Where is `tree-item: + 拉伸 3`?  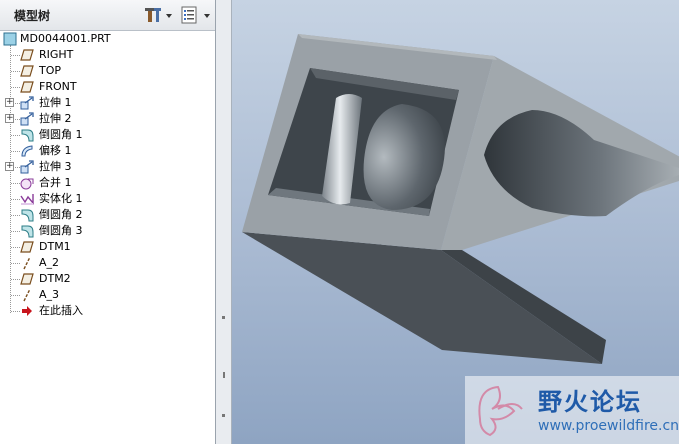 tree-item: + 拉伸 3 is located at coordinates (107, 167).